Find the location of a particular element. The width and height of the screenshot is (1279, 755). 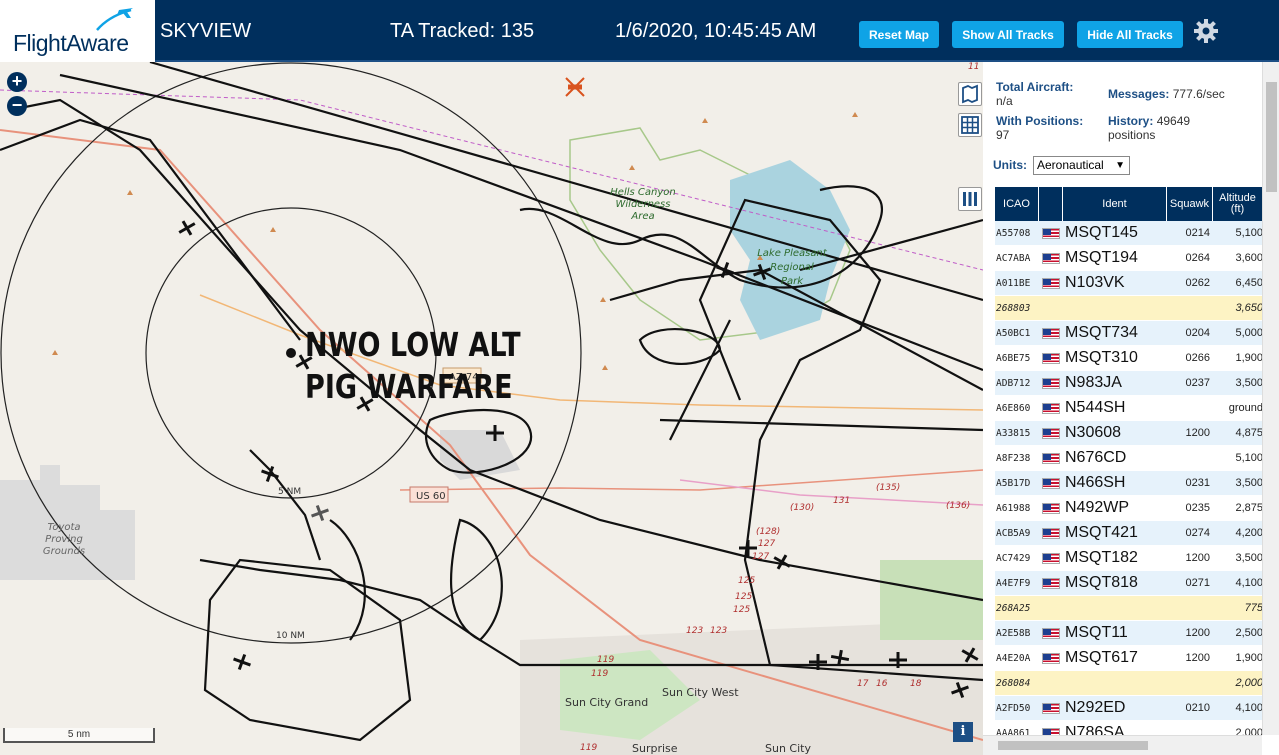

icao-cell: A6E860 is located at coordinates (1013, 408).